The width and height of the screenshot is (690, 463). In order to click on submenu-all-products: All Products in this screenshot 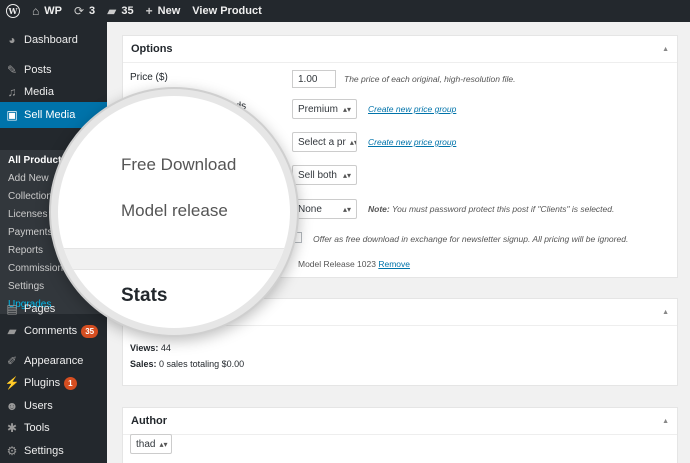, I will do `click(37, 161)`.